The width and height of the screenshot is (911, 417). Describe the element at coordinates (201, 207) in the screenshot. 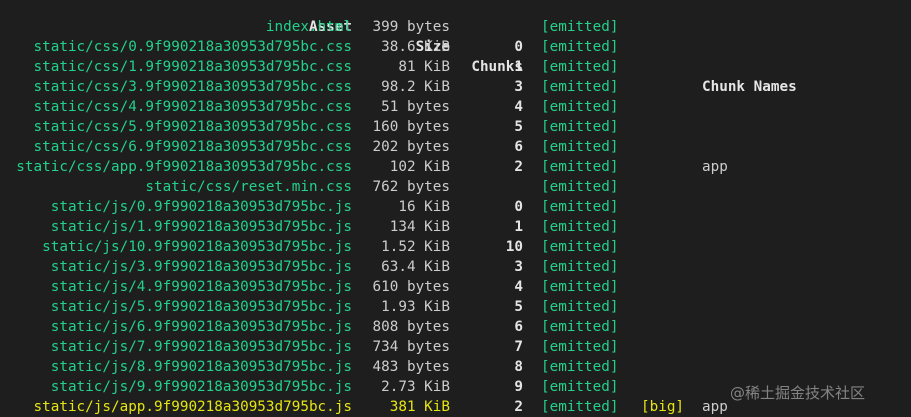

I see `asset-filename: static/js/0.9f990218a30953d795bc.js` at that location.